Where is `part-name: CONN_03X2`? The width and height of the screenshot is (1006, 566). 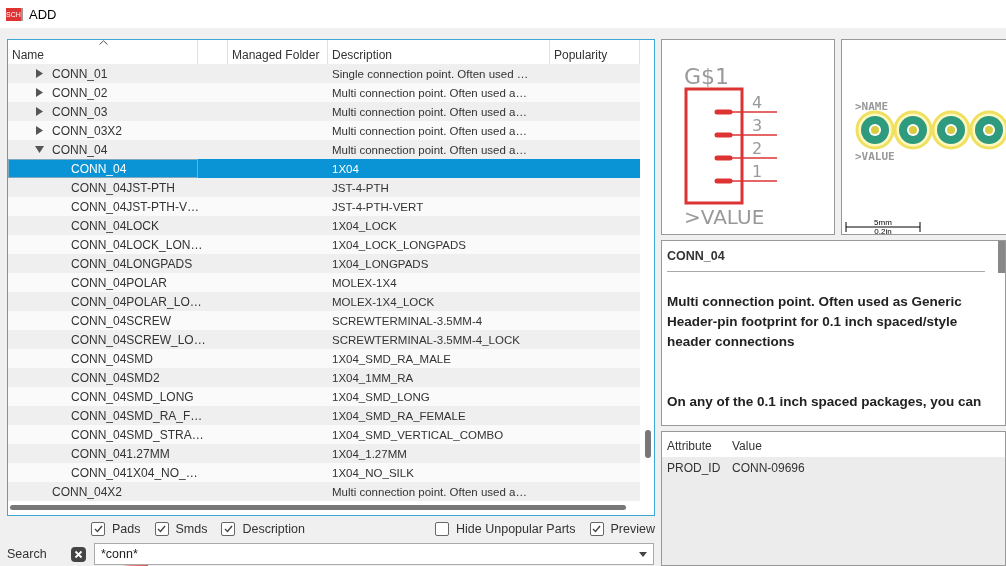 part-name: CONN_03X2 is located at coordinates (87, 130).